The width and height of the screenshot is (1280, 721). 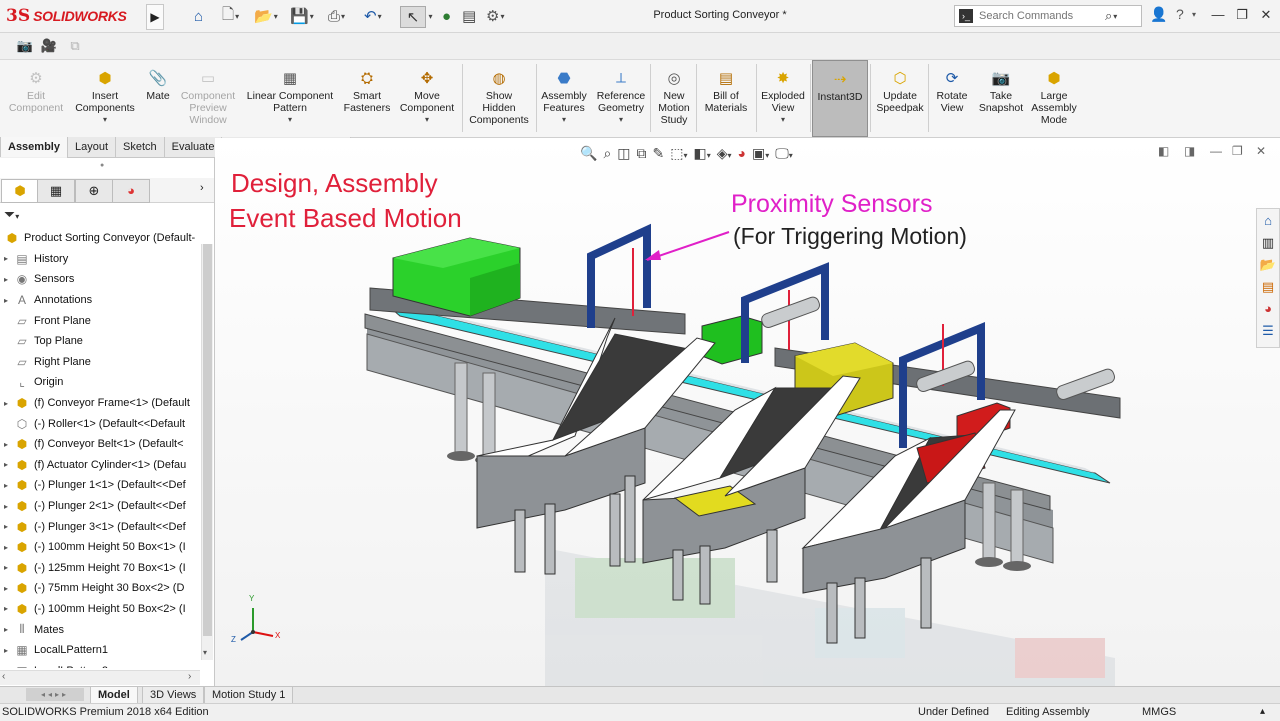 I want to click on tree-horizontal-scrollbar: ‹ ›, so click(x=100, y=677).